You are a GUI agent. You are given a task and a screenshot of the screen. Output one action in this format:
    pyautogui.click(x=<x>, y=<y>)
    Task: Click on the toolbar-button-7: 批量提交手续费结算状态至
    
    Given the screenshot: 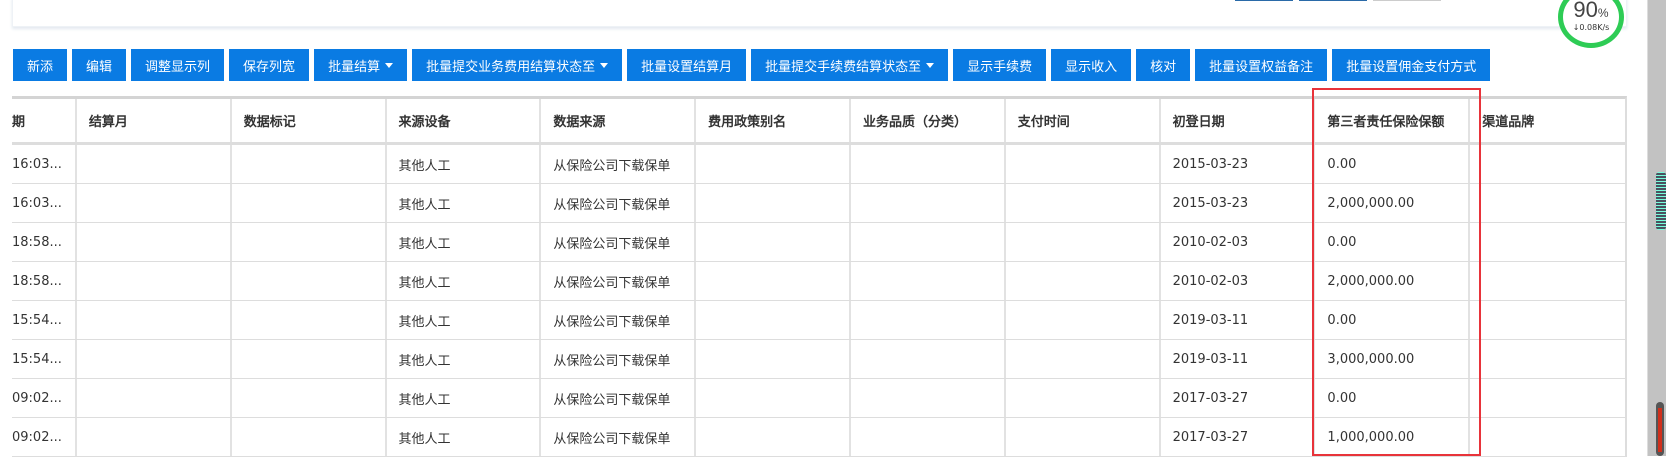 What is the action you would take?
    pyautogui.click(x=850, y=65)
    